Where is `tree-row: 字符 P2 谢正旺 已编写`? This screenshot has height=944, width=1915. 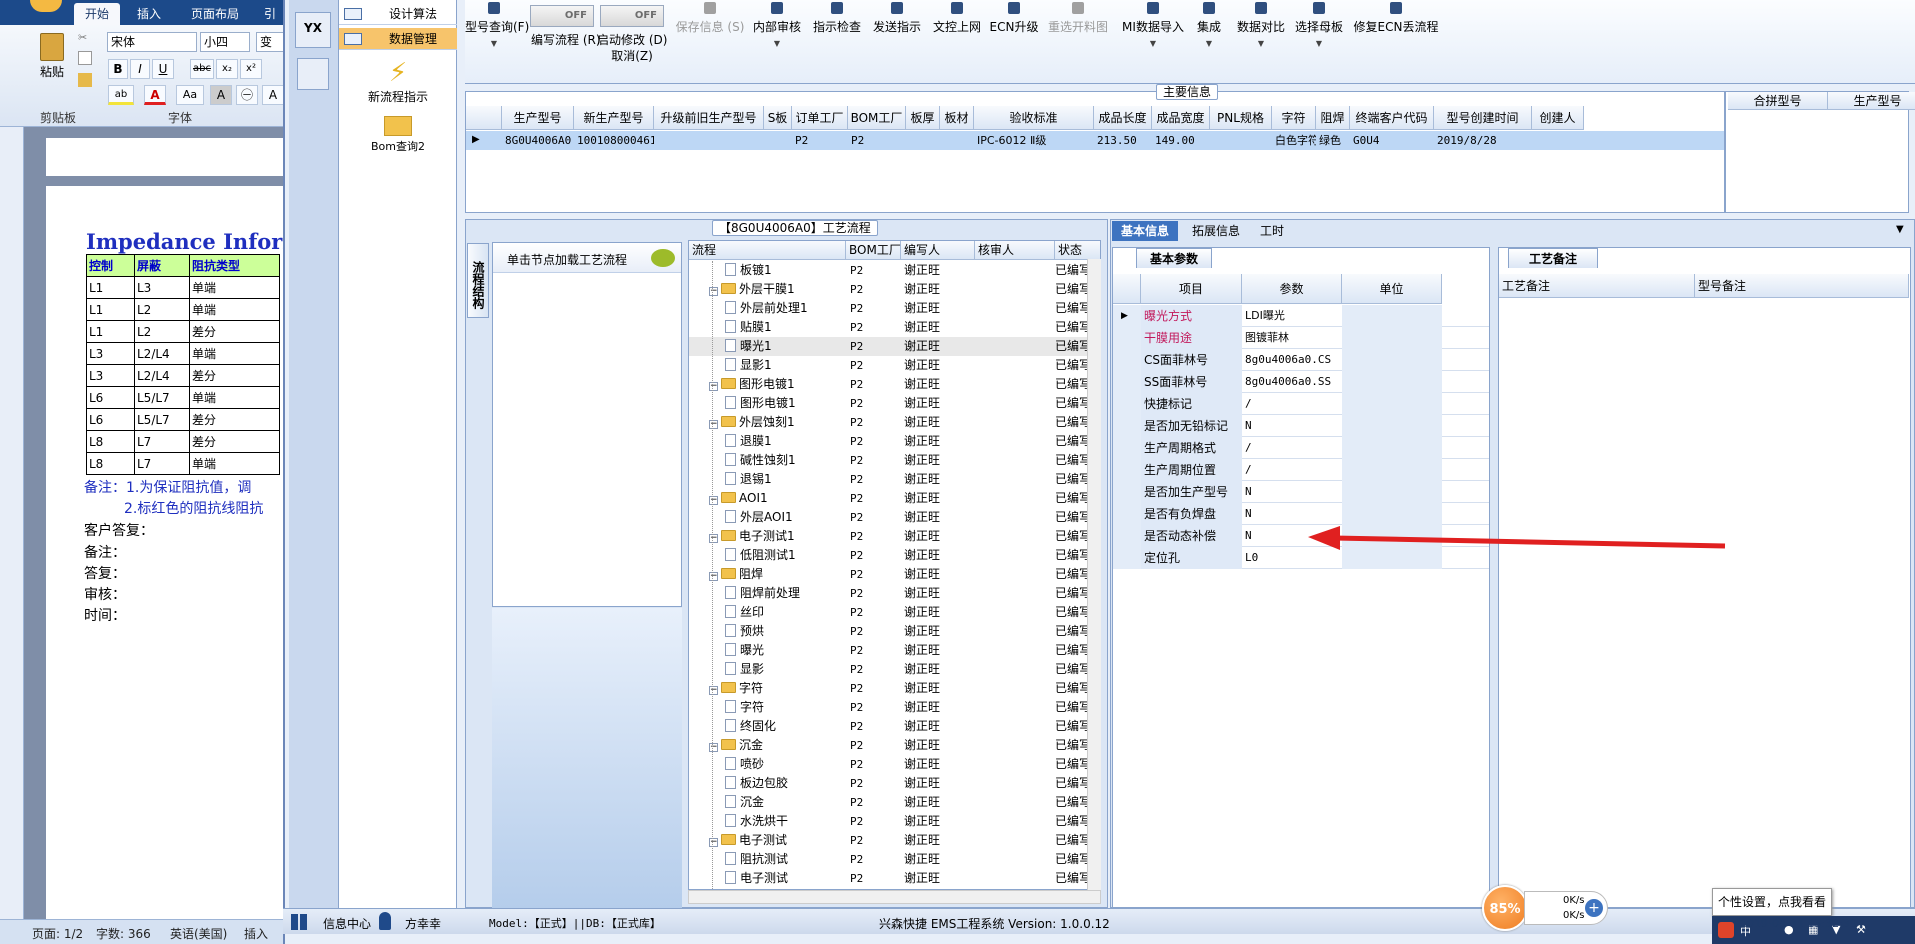
tree-row: 字符 P2 谢正旺 已编写 is located at coordinates (894, 707).